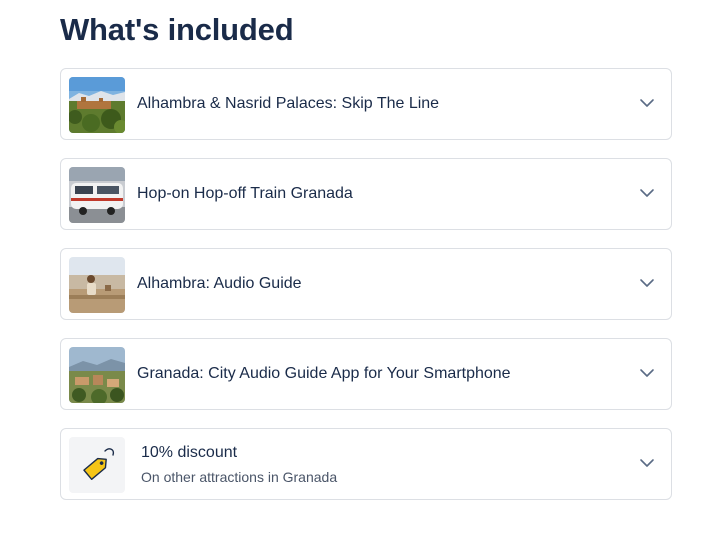 The image size is (701, 538). What do you see at coordinates (288, 103) in the screenshot?
I see `included-item-label: Alhambra & Nasrid Palaces: Skip The Line` at bounding box center [288, 103].